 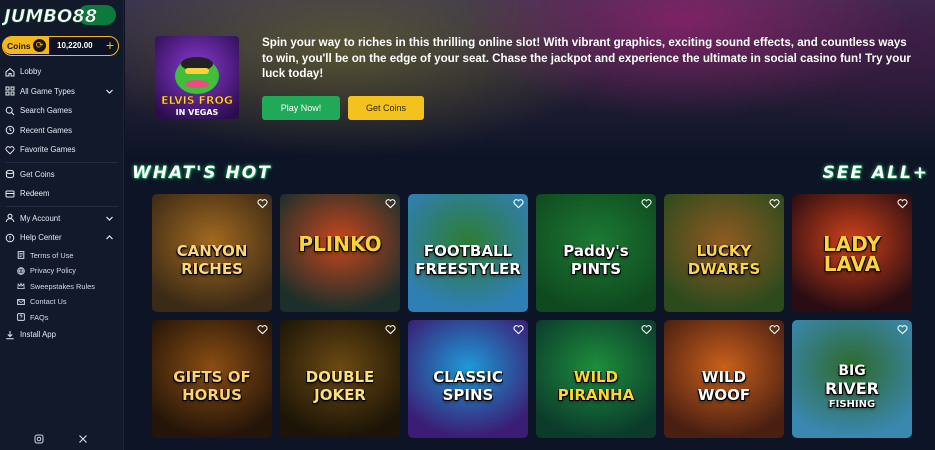 What do you see at coordinates (39, 45) in the screenshot?
I see `swap-currency-icon: ⟳` at bounding box center [39, 45].